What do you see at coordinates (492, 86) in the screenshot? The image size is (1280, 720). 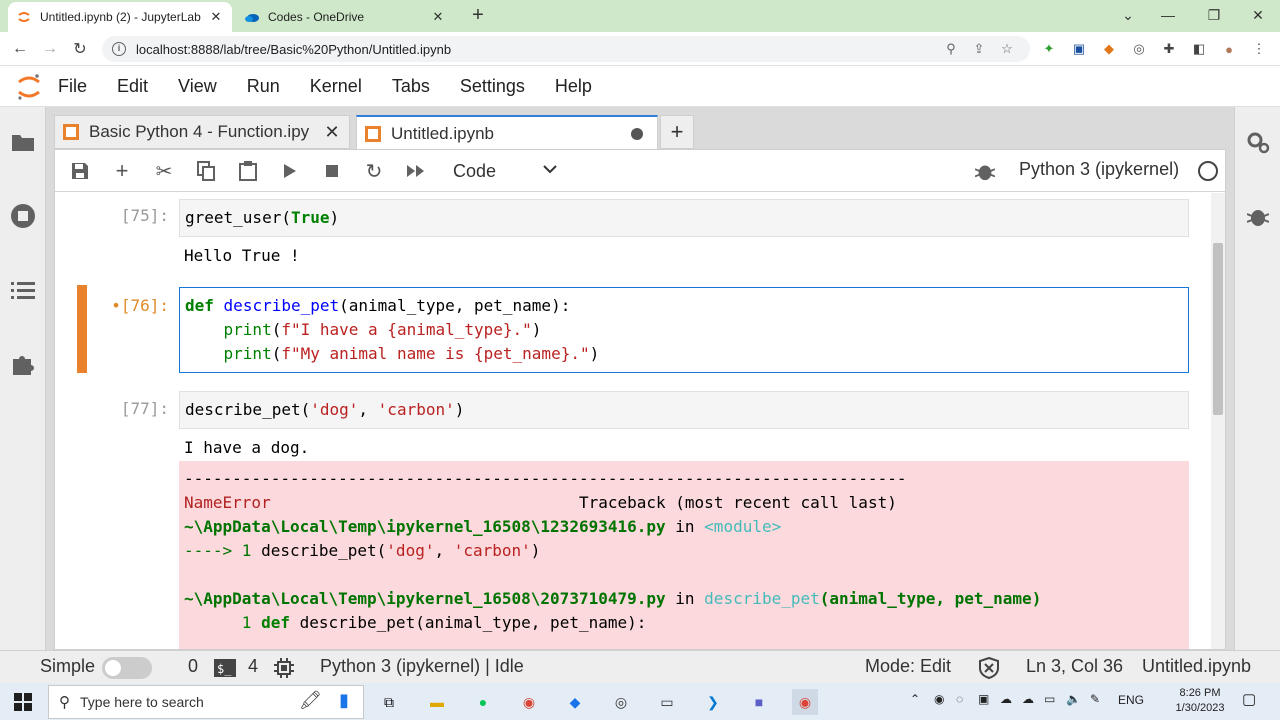 I see `menu-settings: Settings` at bounding box center [492, 86].